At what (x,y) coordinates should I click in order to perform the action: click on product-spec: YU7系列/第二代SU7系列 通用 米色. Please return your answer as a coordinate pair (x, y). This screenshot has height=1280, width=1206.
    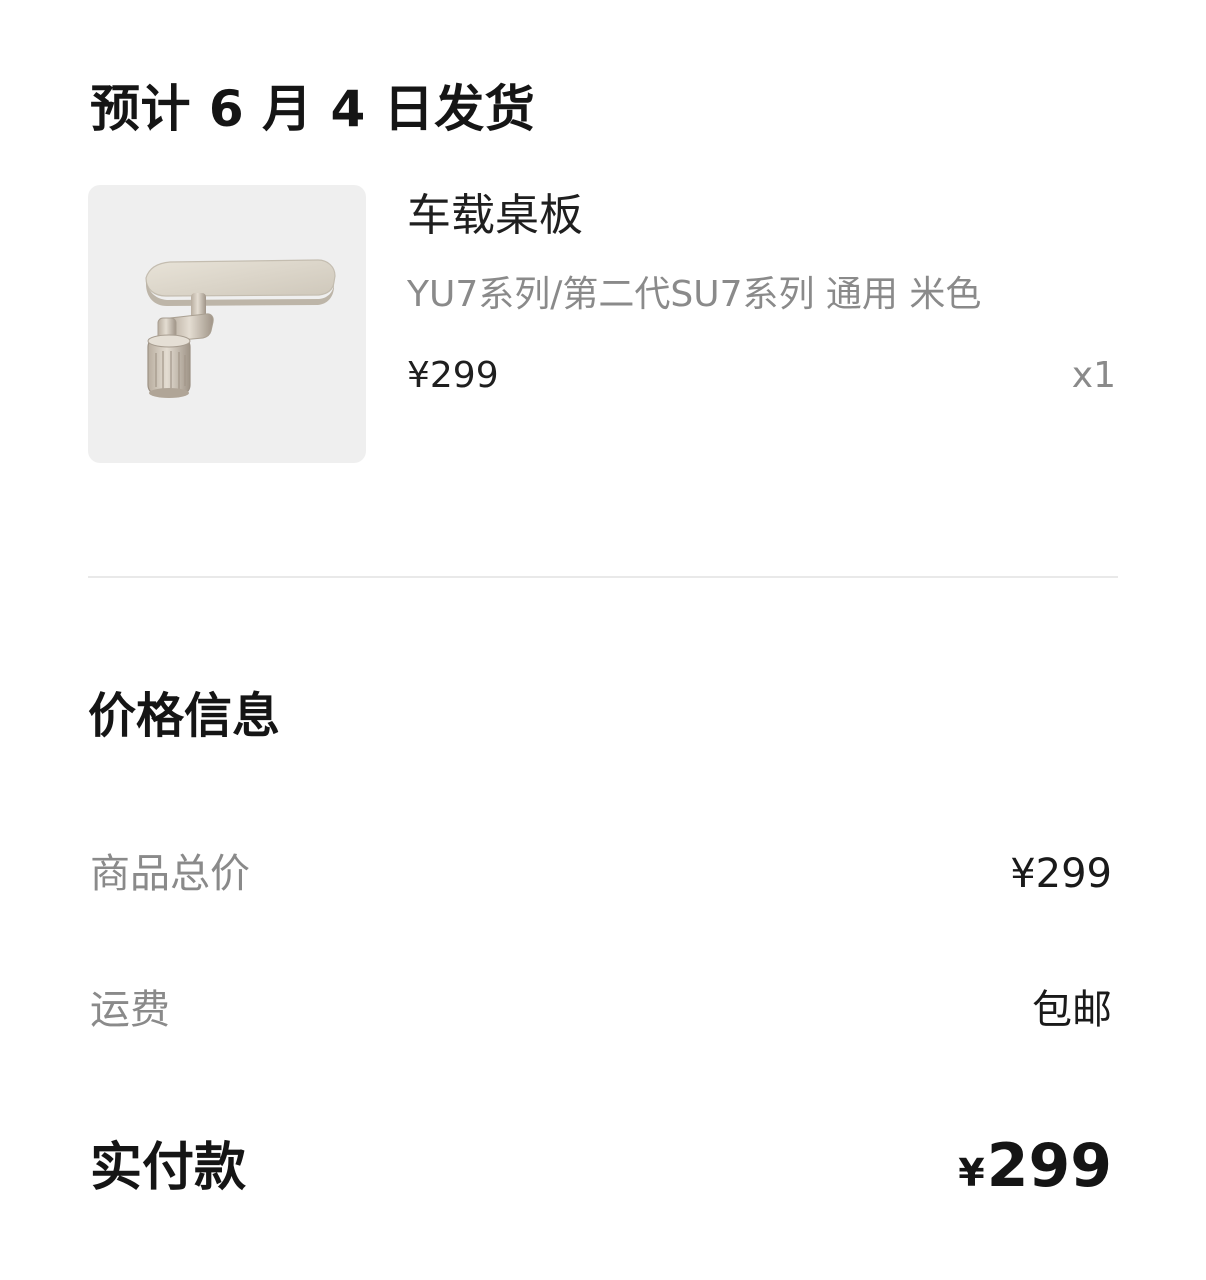
    Looking at the image, I should click on (694, 294).